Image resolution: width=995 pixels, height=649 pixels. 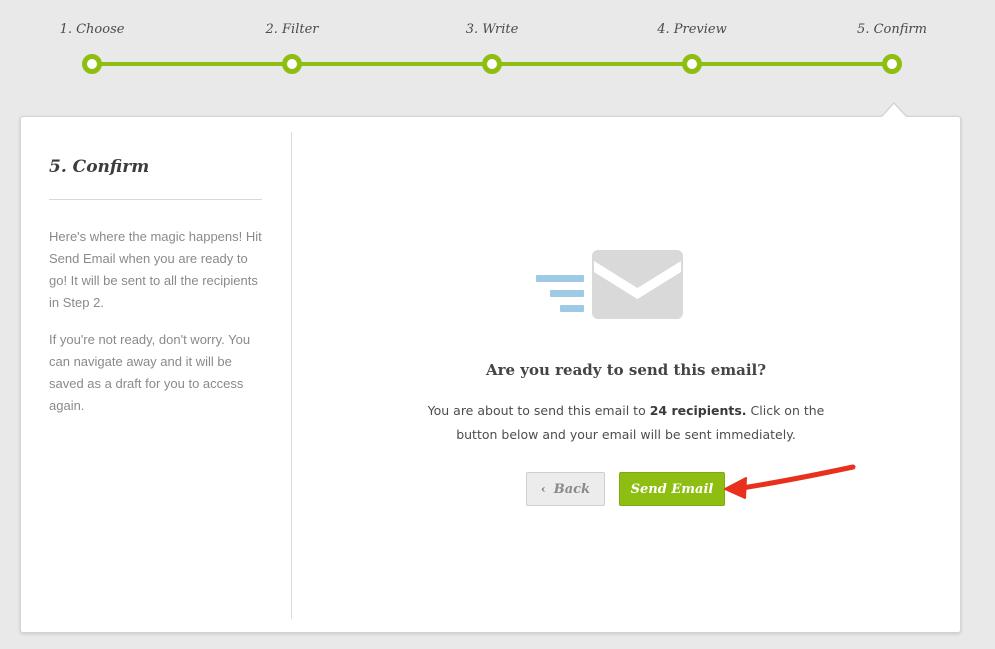 I want to click on description-text: You are about to send this email to, so click(x=538, y=410).